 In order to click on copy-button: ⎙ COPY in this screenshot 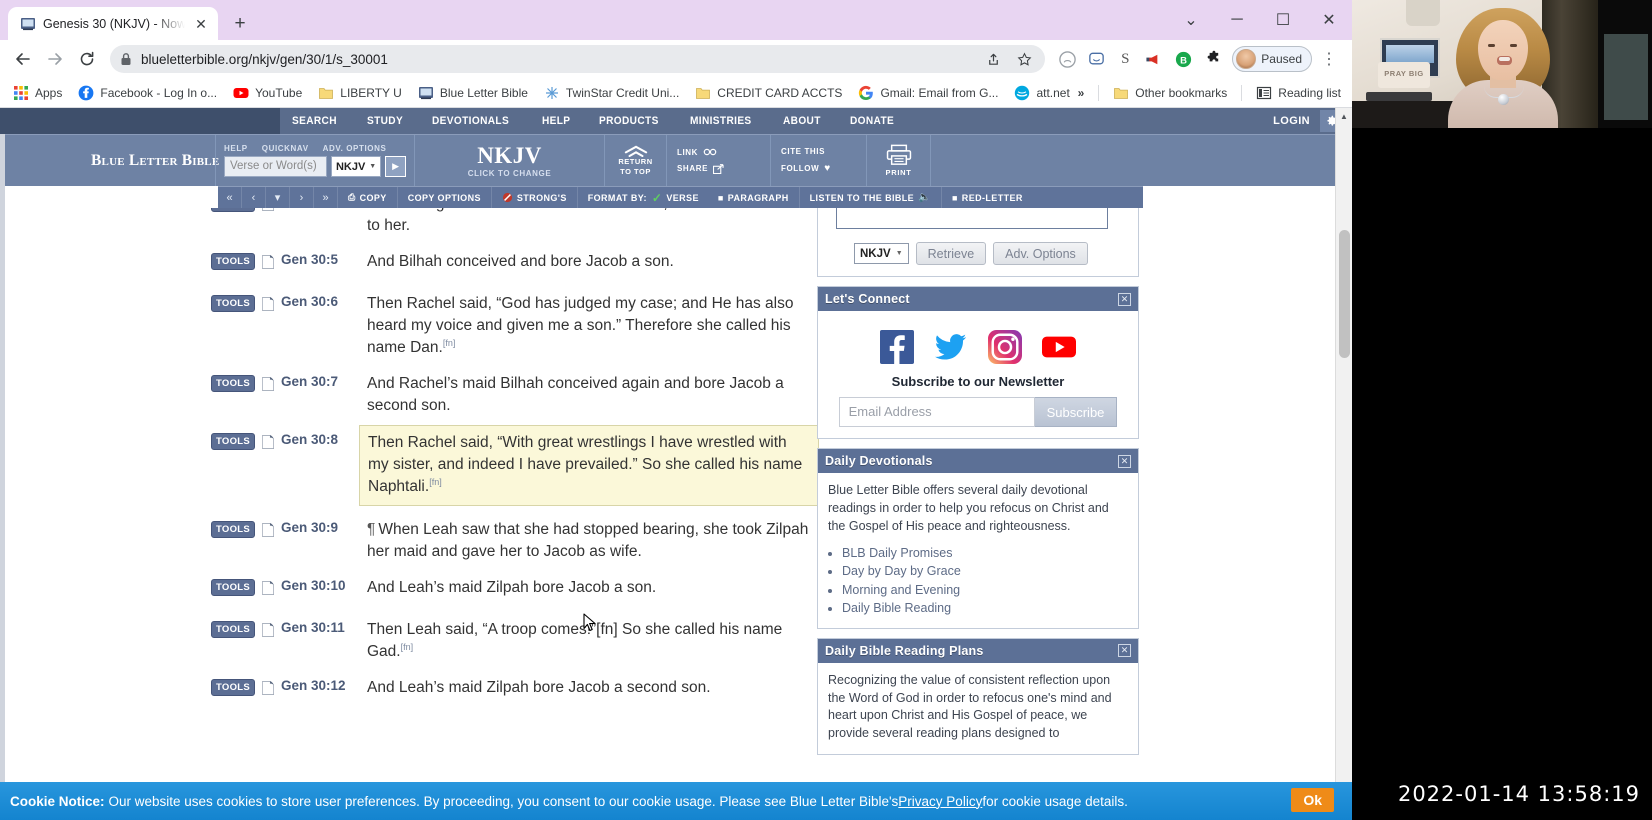, I will do `click(368, 197)`.